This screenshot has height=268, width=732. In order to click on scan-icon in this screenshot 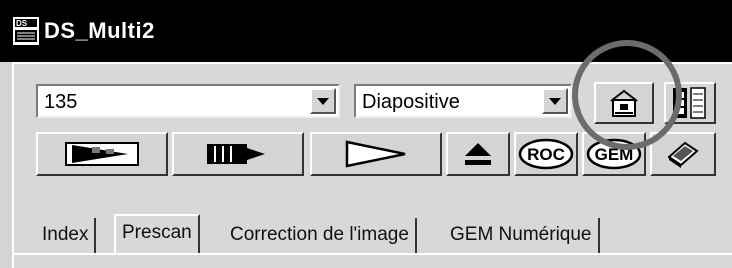, I will do `click(375, 154)`.